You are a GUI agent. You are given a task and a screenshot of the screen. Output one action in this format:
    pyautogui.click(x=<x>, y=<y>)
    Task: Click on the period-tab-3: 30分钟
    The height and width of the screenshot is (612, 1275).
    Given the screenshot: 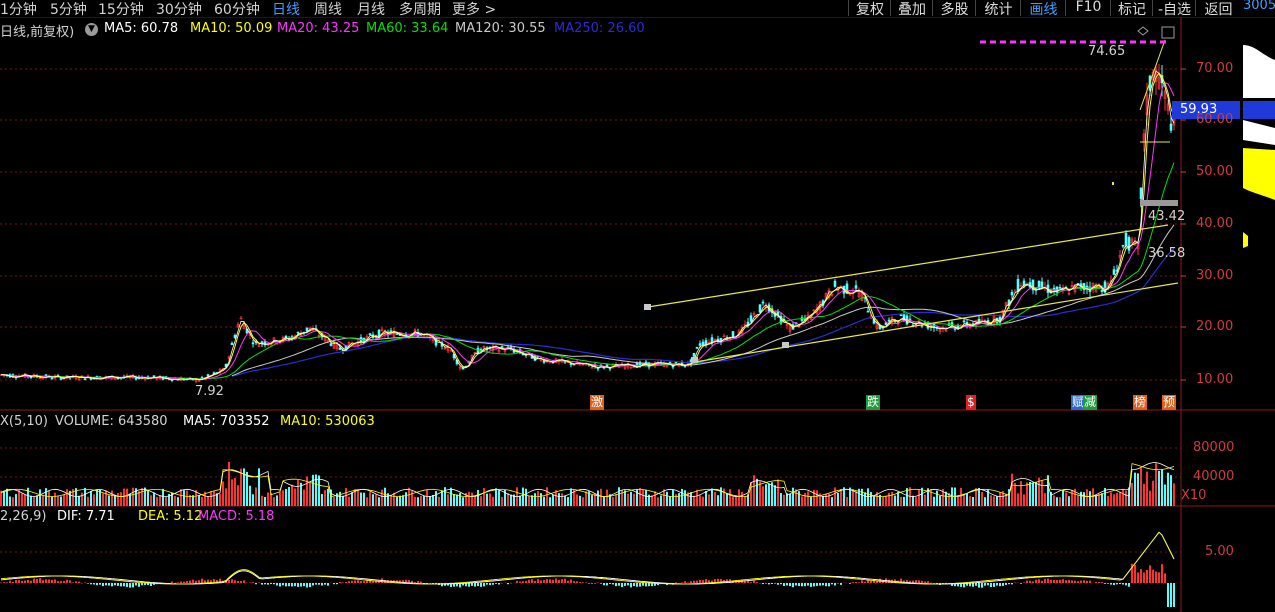 What is the action you would take?
    pyautogui.click(x=179, y=9)
    